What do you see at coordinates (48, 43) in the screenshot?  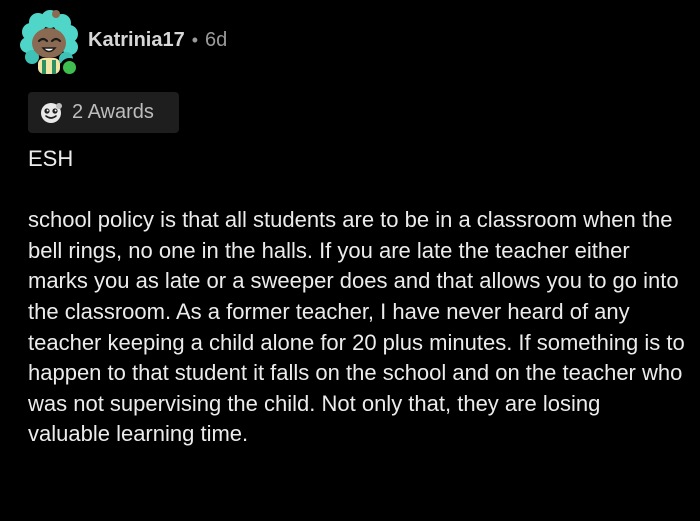 I see `avatar` at bounding box center [48, 43].